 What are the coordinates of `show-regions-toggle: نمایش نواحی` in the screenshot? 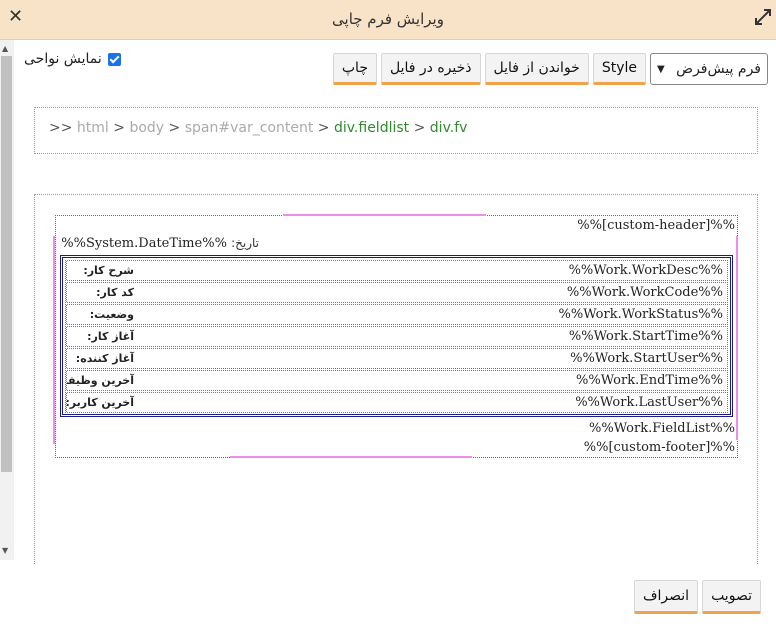 It's located at (72, 59).